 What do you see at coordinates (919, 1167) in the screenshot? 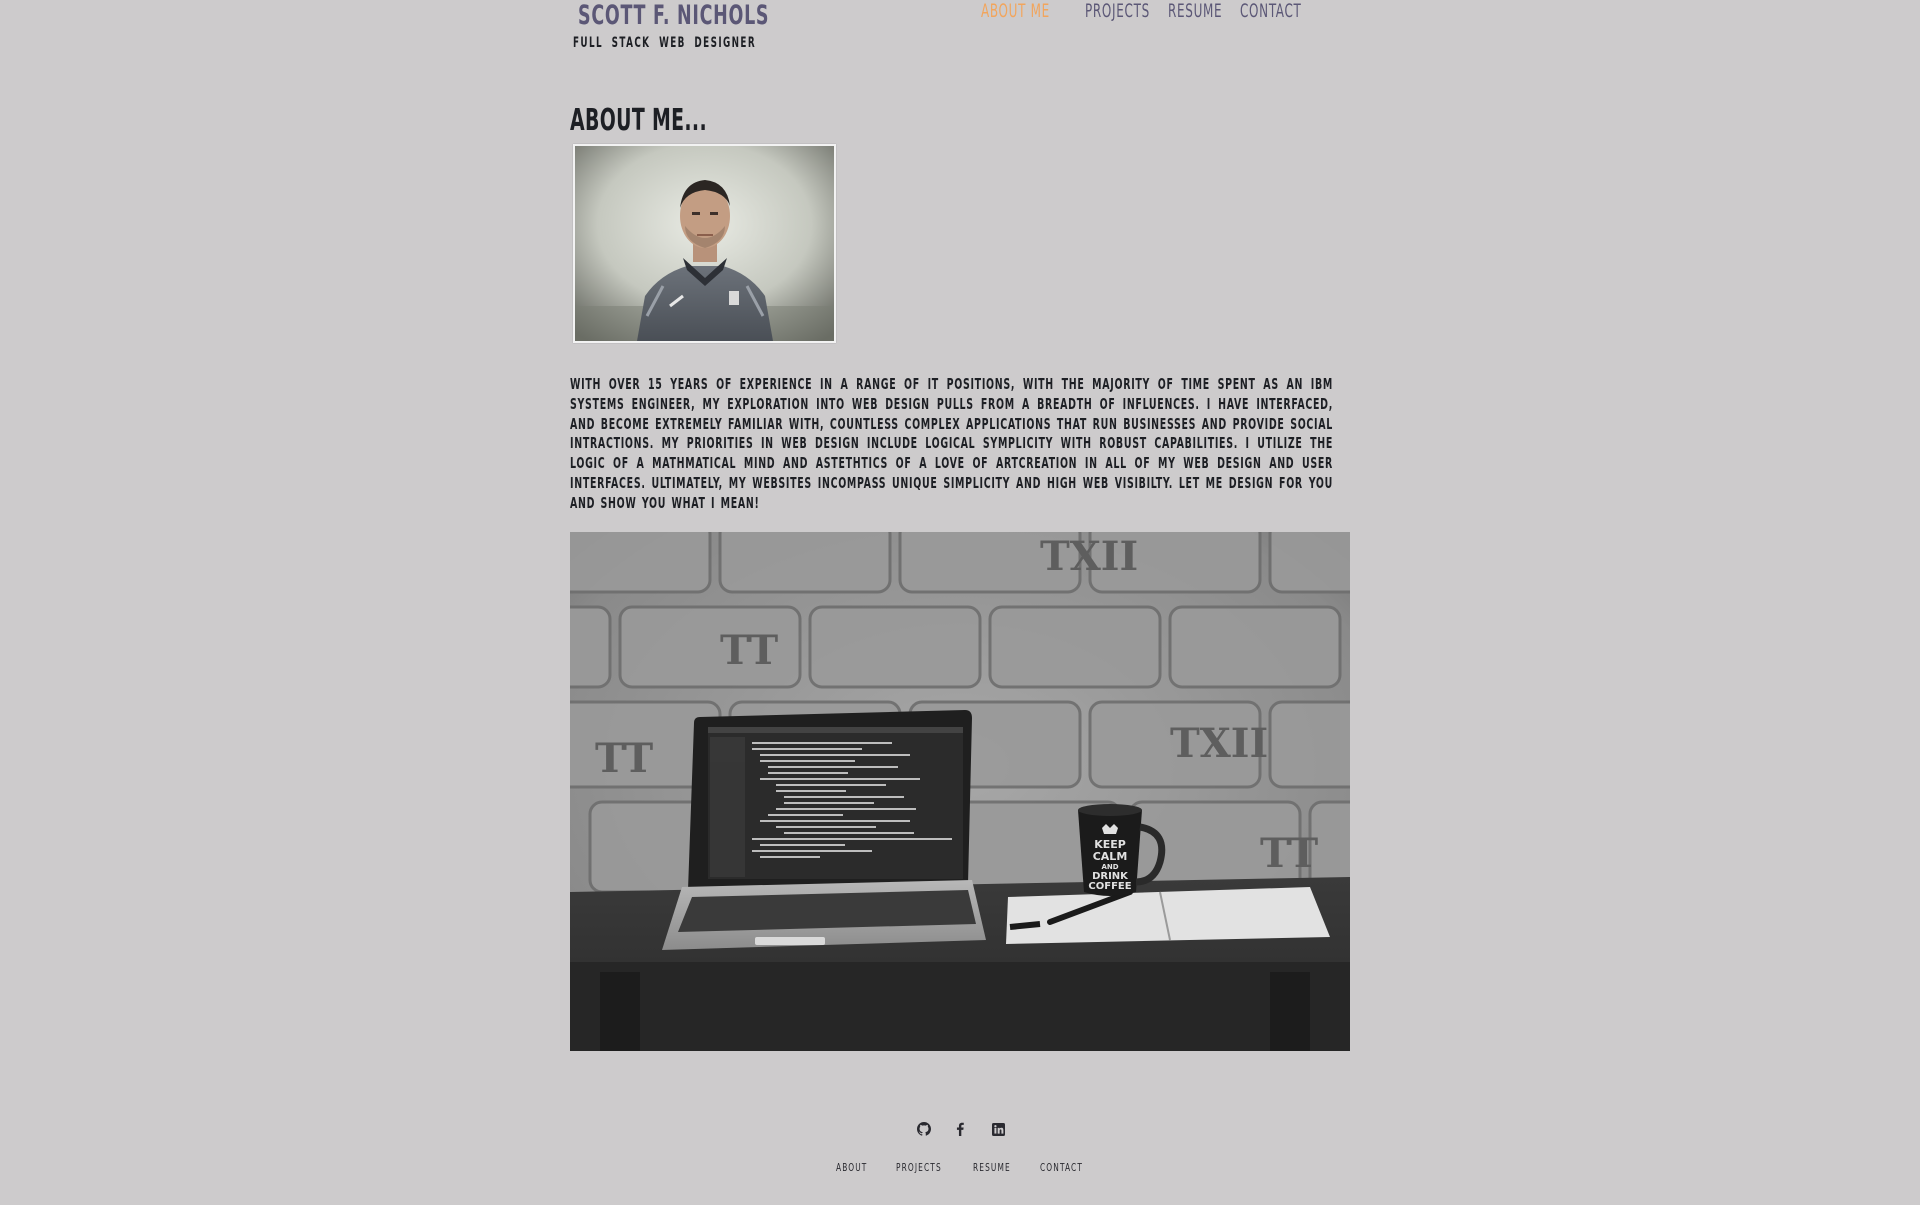
I see `footer-link-projects: PROJECTS` at bounding box center [919, 1167].